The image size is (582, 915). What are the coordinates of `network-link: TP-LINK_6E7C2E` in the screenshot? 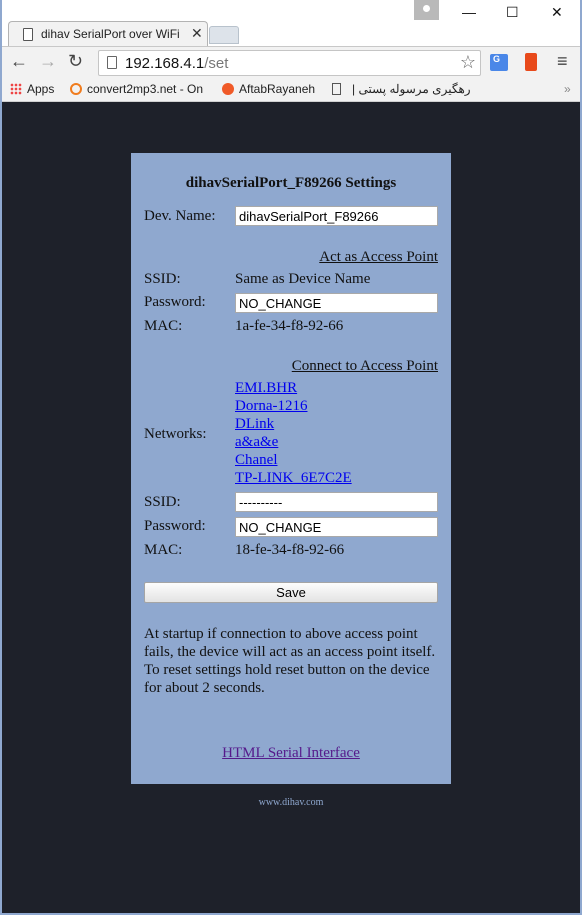 It's located at (293, 478).